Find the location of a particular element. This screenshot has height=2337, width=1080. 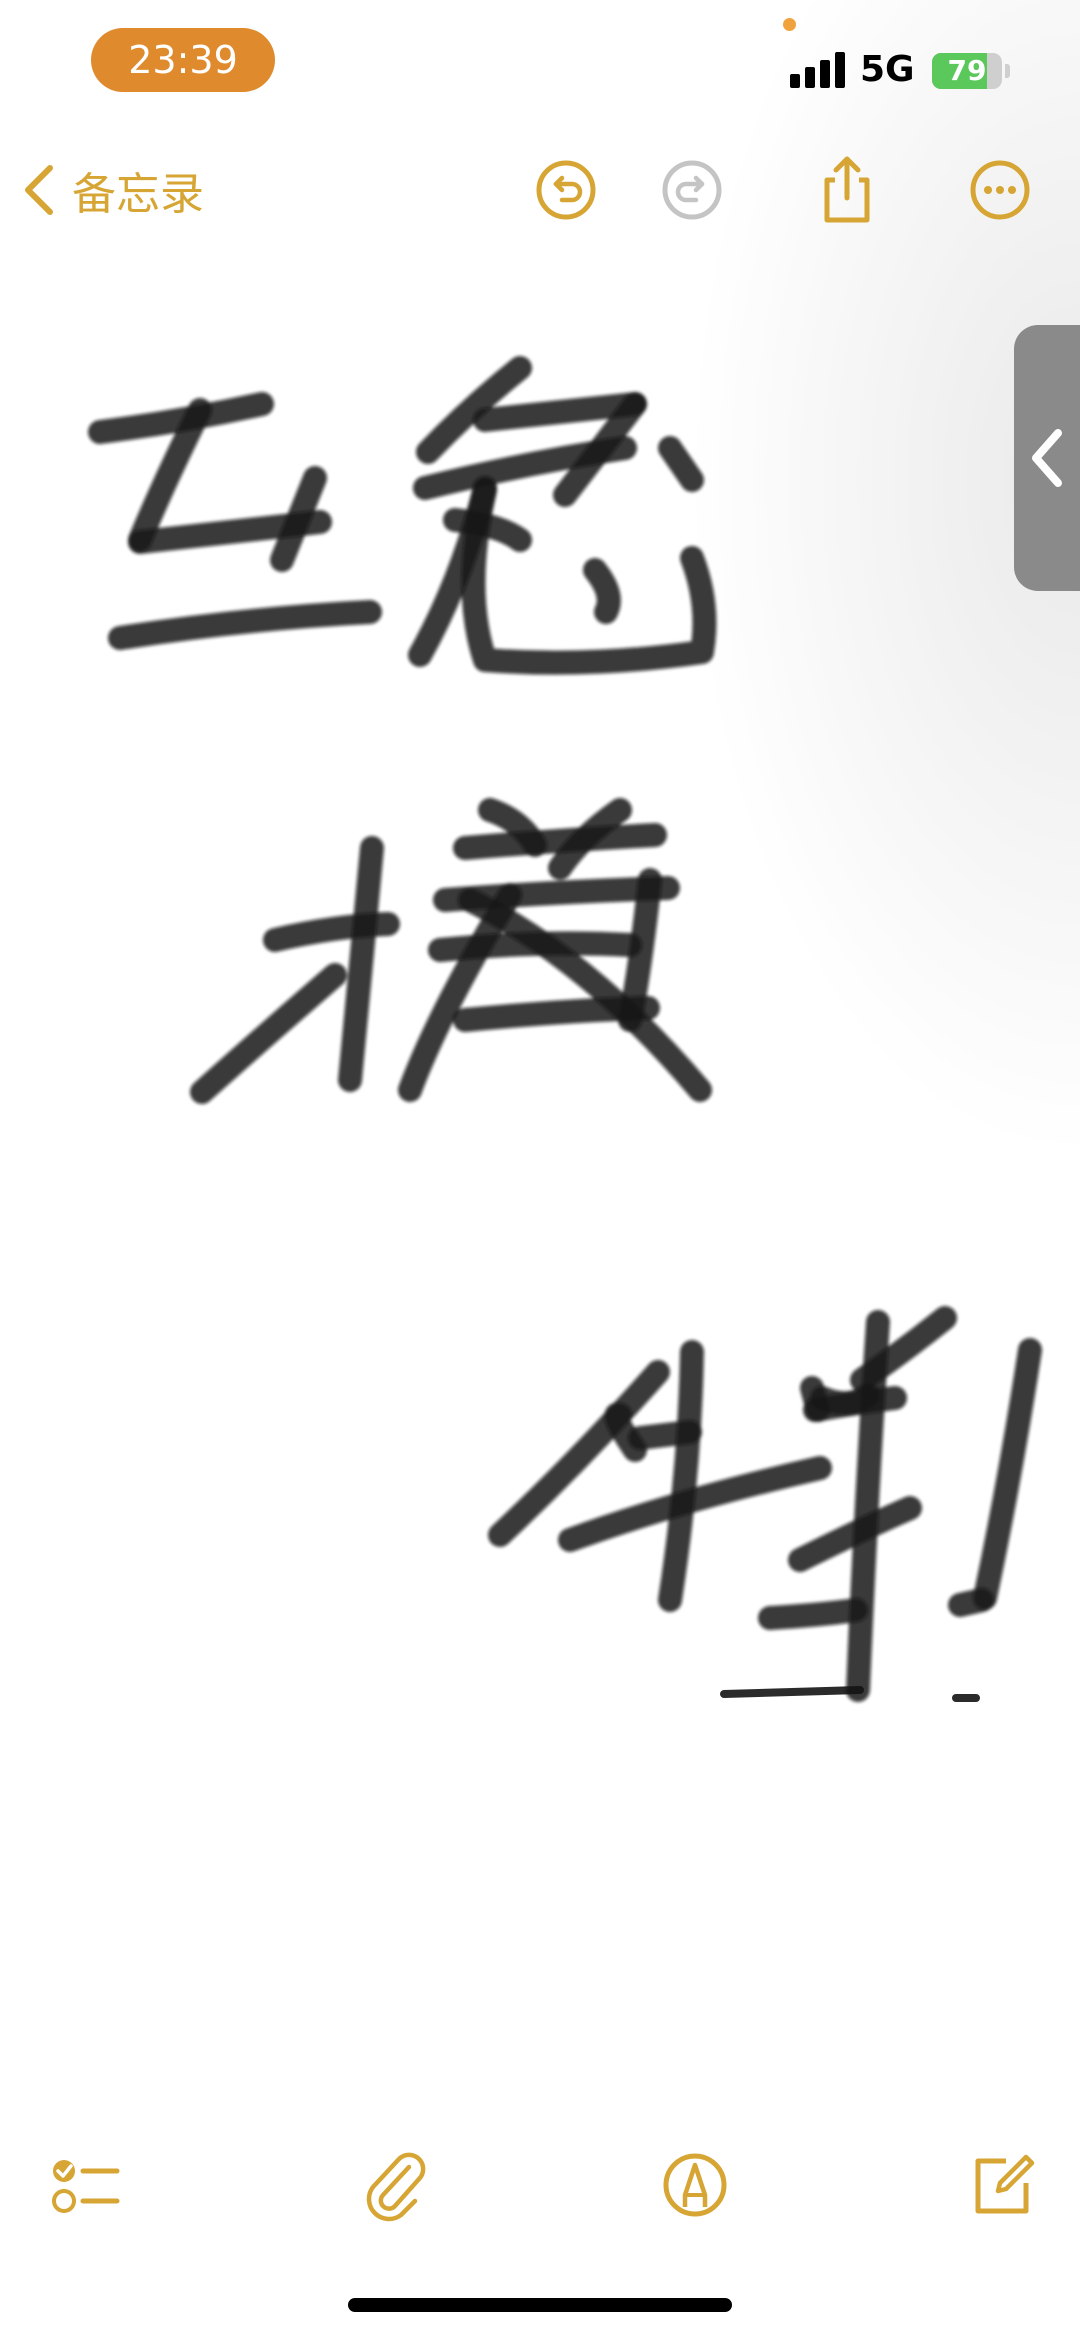

more-icon is located at coordinates (1000, 190).